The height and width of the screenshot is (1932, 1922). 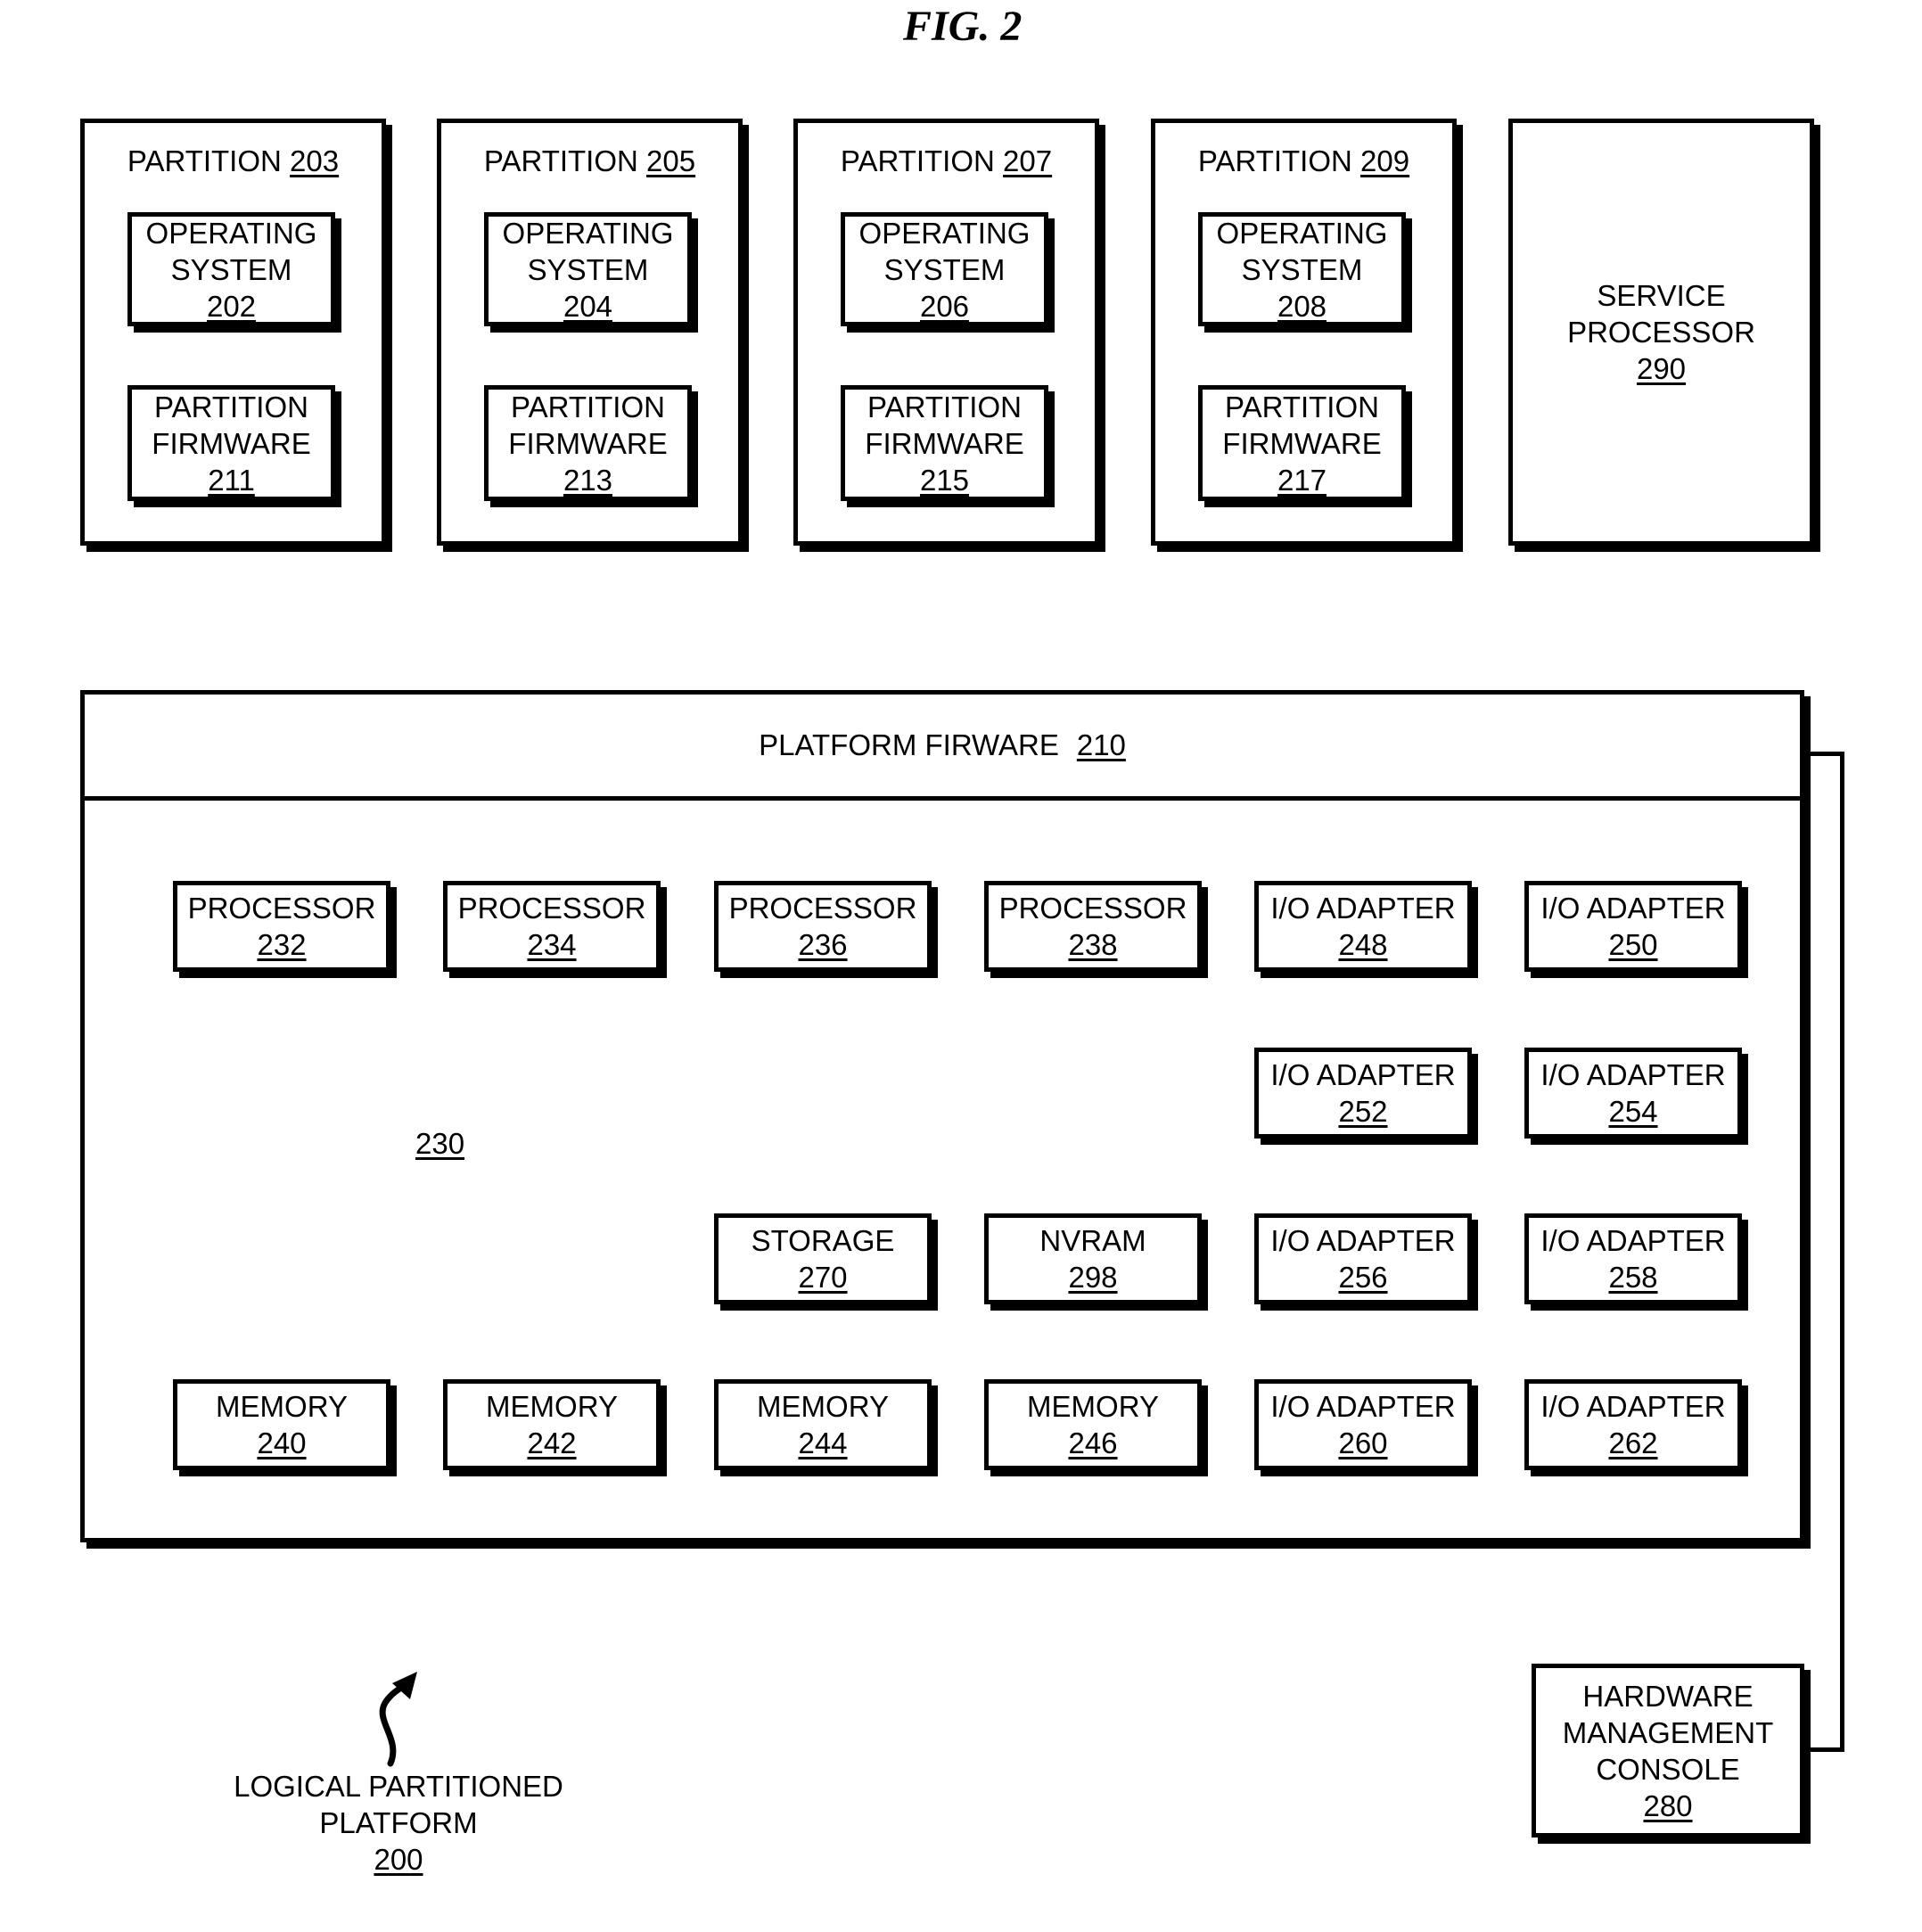 What do you see at coordinates (823, 926) in the screenshot?
I see `component-box: PROCESSOR 236` at bounding box center [823, 926].